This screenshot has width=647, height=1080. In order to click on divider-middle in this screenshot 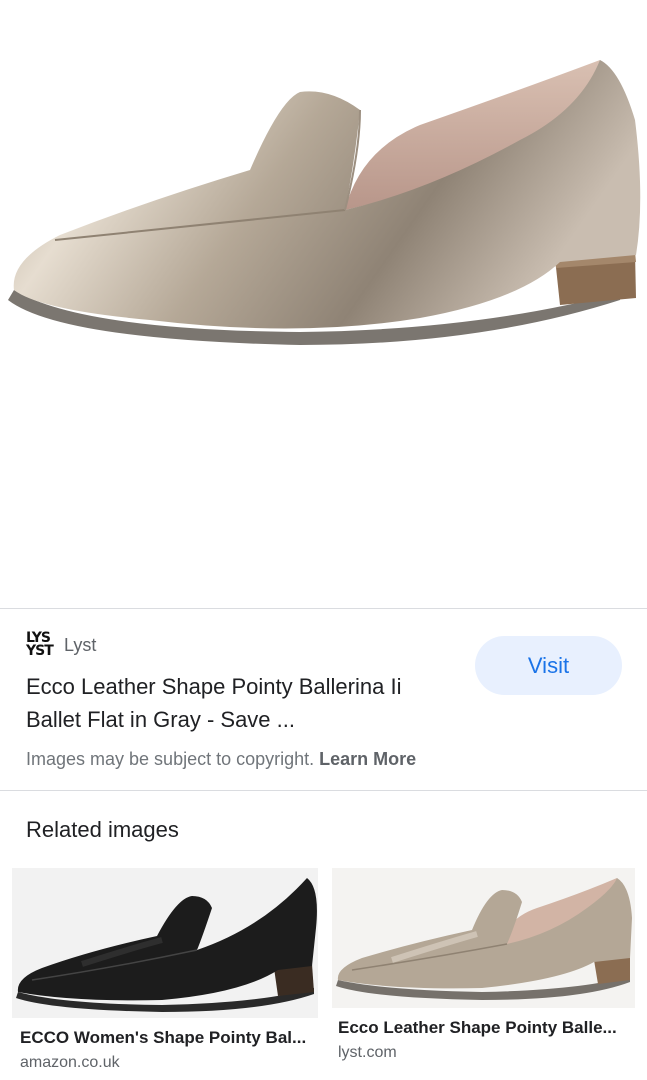, I will do `click(323, 790)`.